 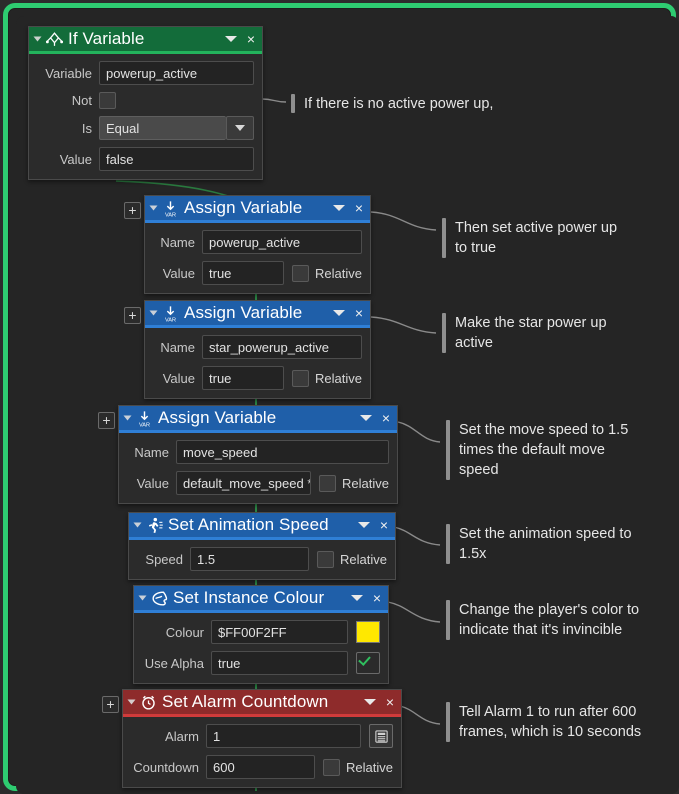 I want to click on list-icon, so click(x=381, y=736).